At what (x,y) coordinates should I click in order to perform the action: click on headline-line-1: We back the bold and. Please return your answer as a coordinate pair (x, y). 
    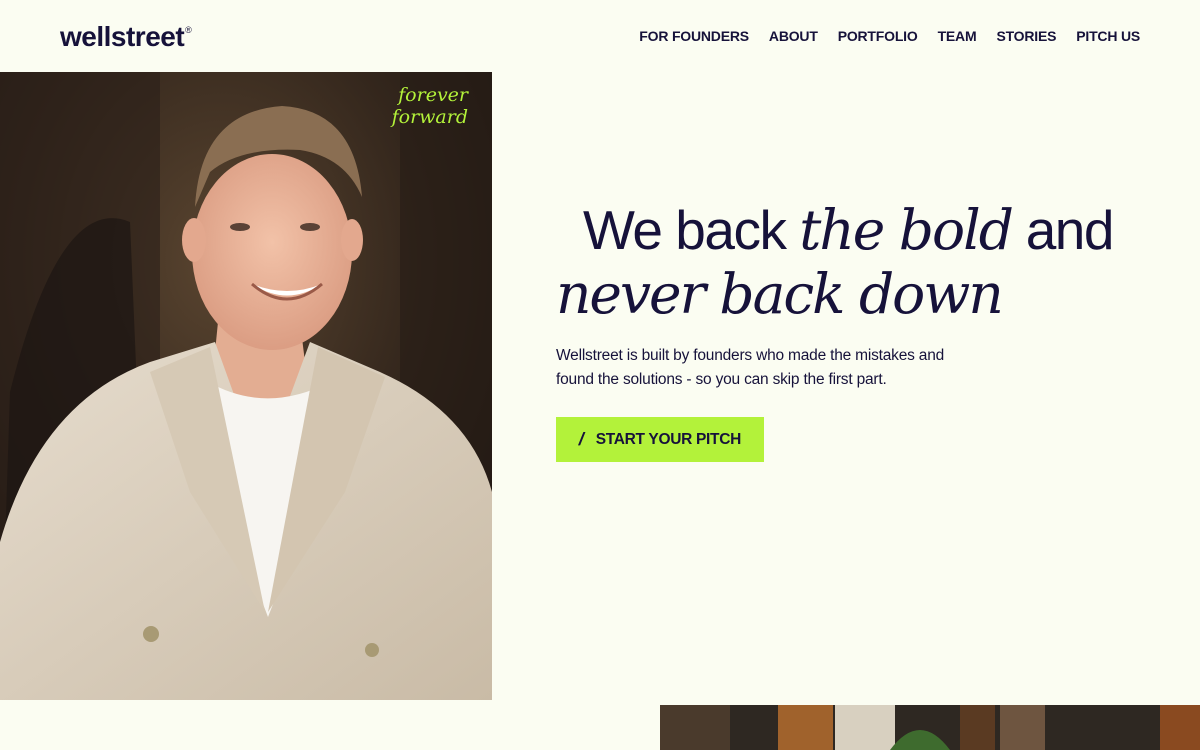
    Looking at the image, I should click on (866, 230).